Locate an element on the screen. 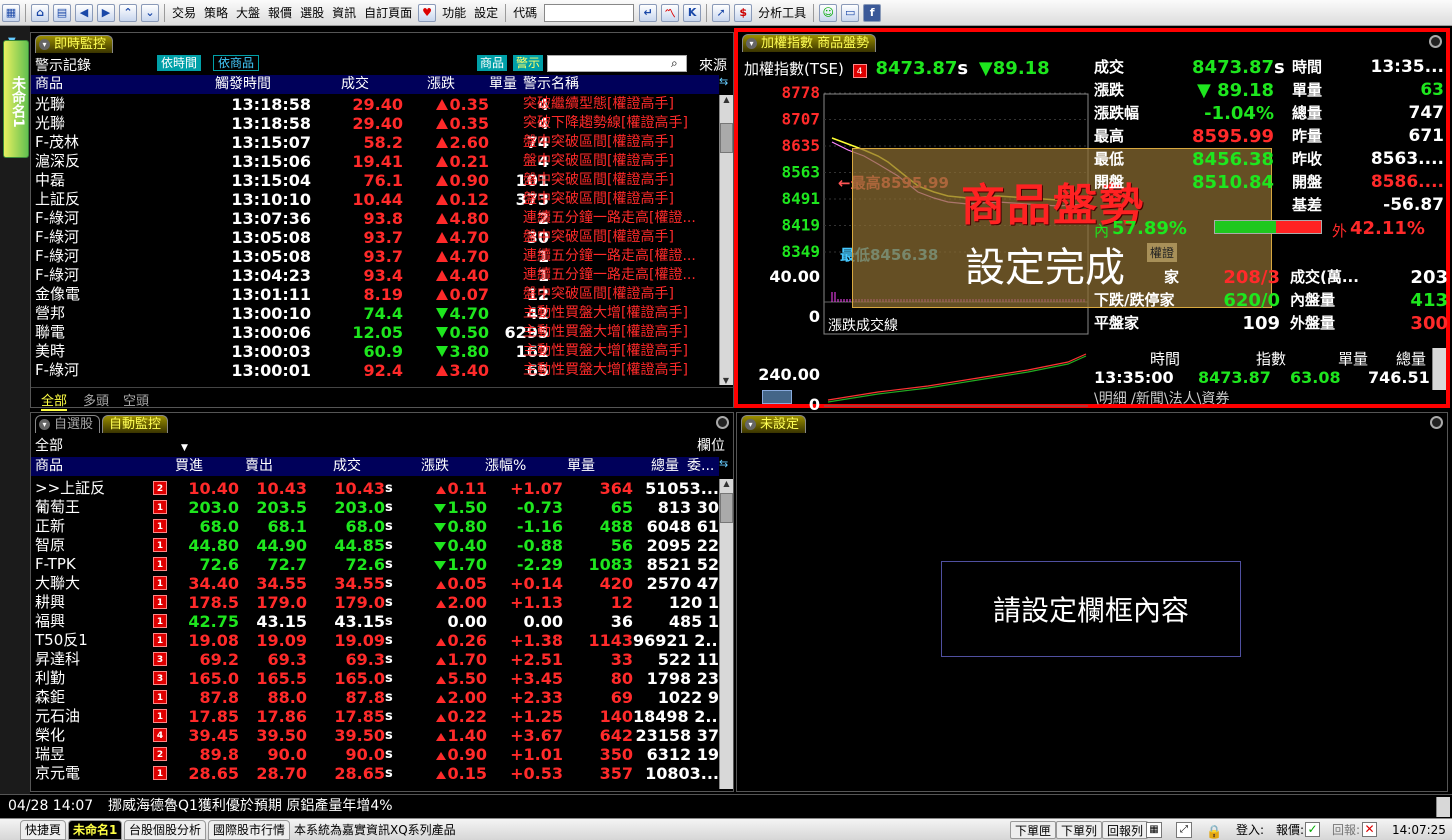 The height and width of the screenshot is (840, 1452). tab-stock-analysis: 台股個股分析 is located at coordinates (165, 830).